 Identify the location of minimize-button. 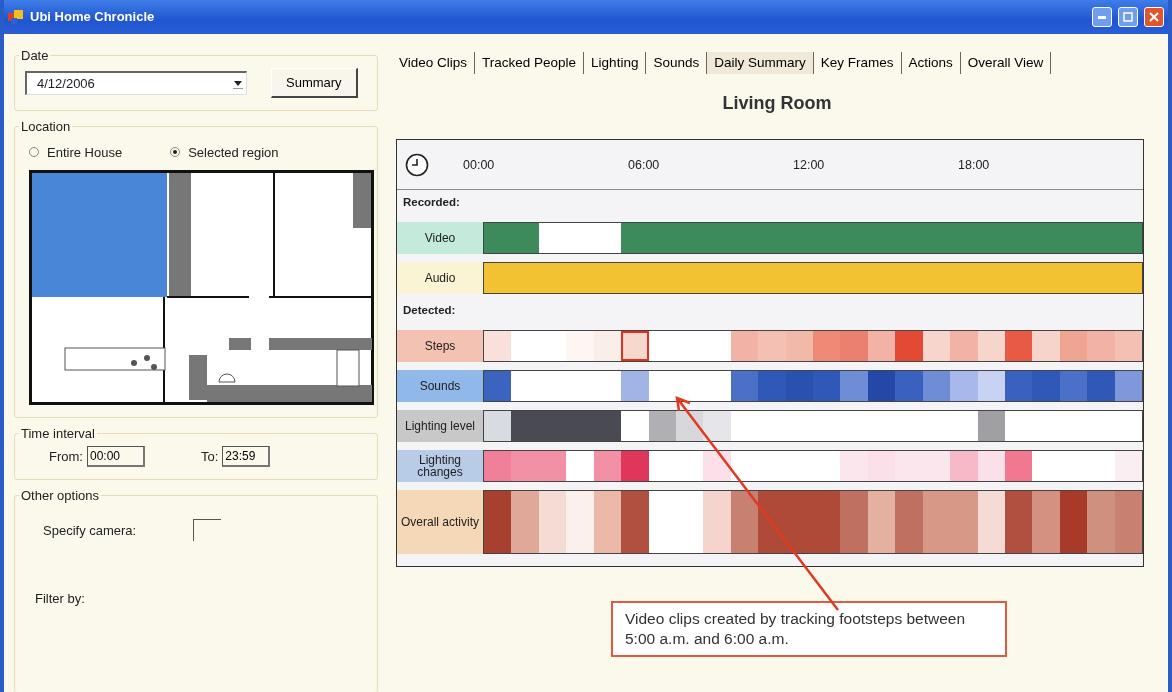
(1102, 17).